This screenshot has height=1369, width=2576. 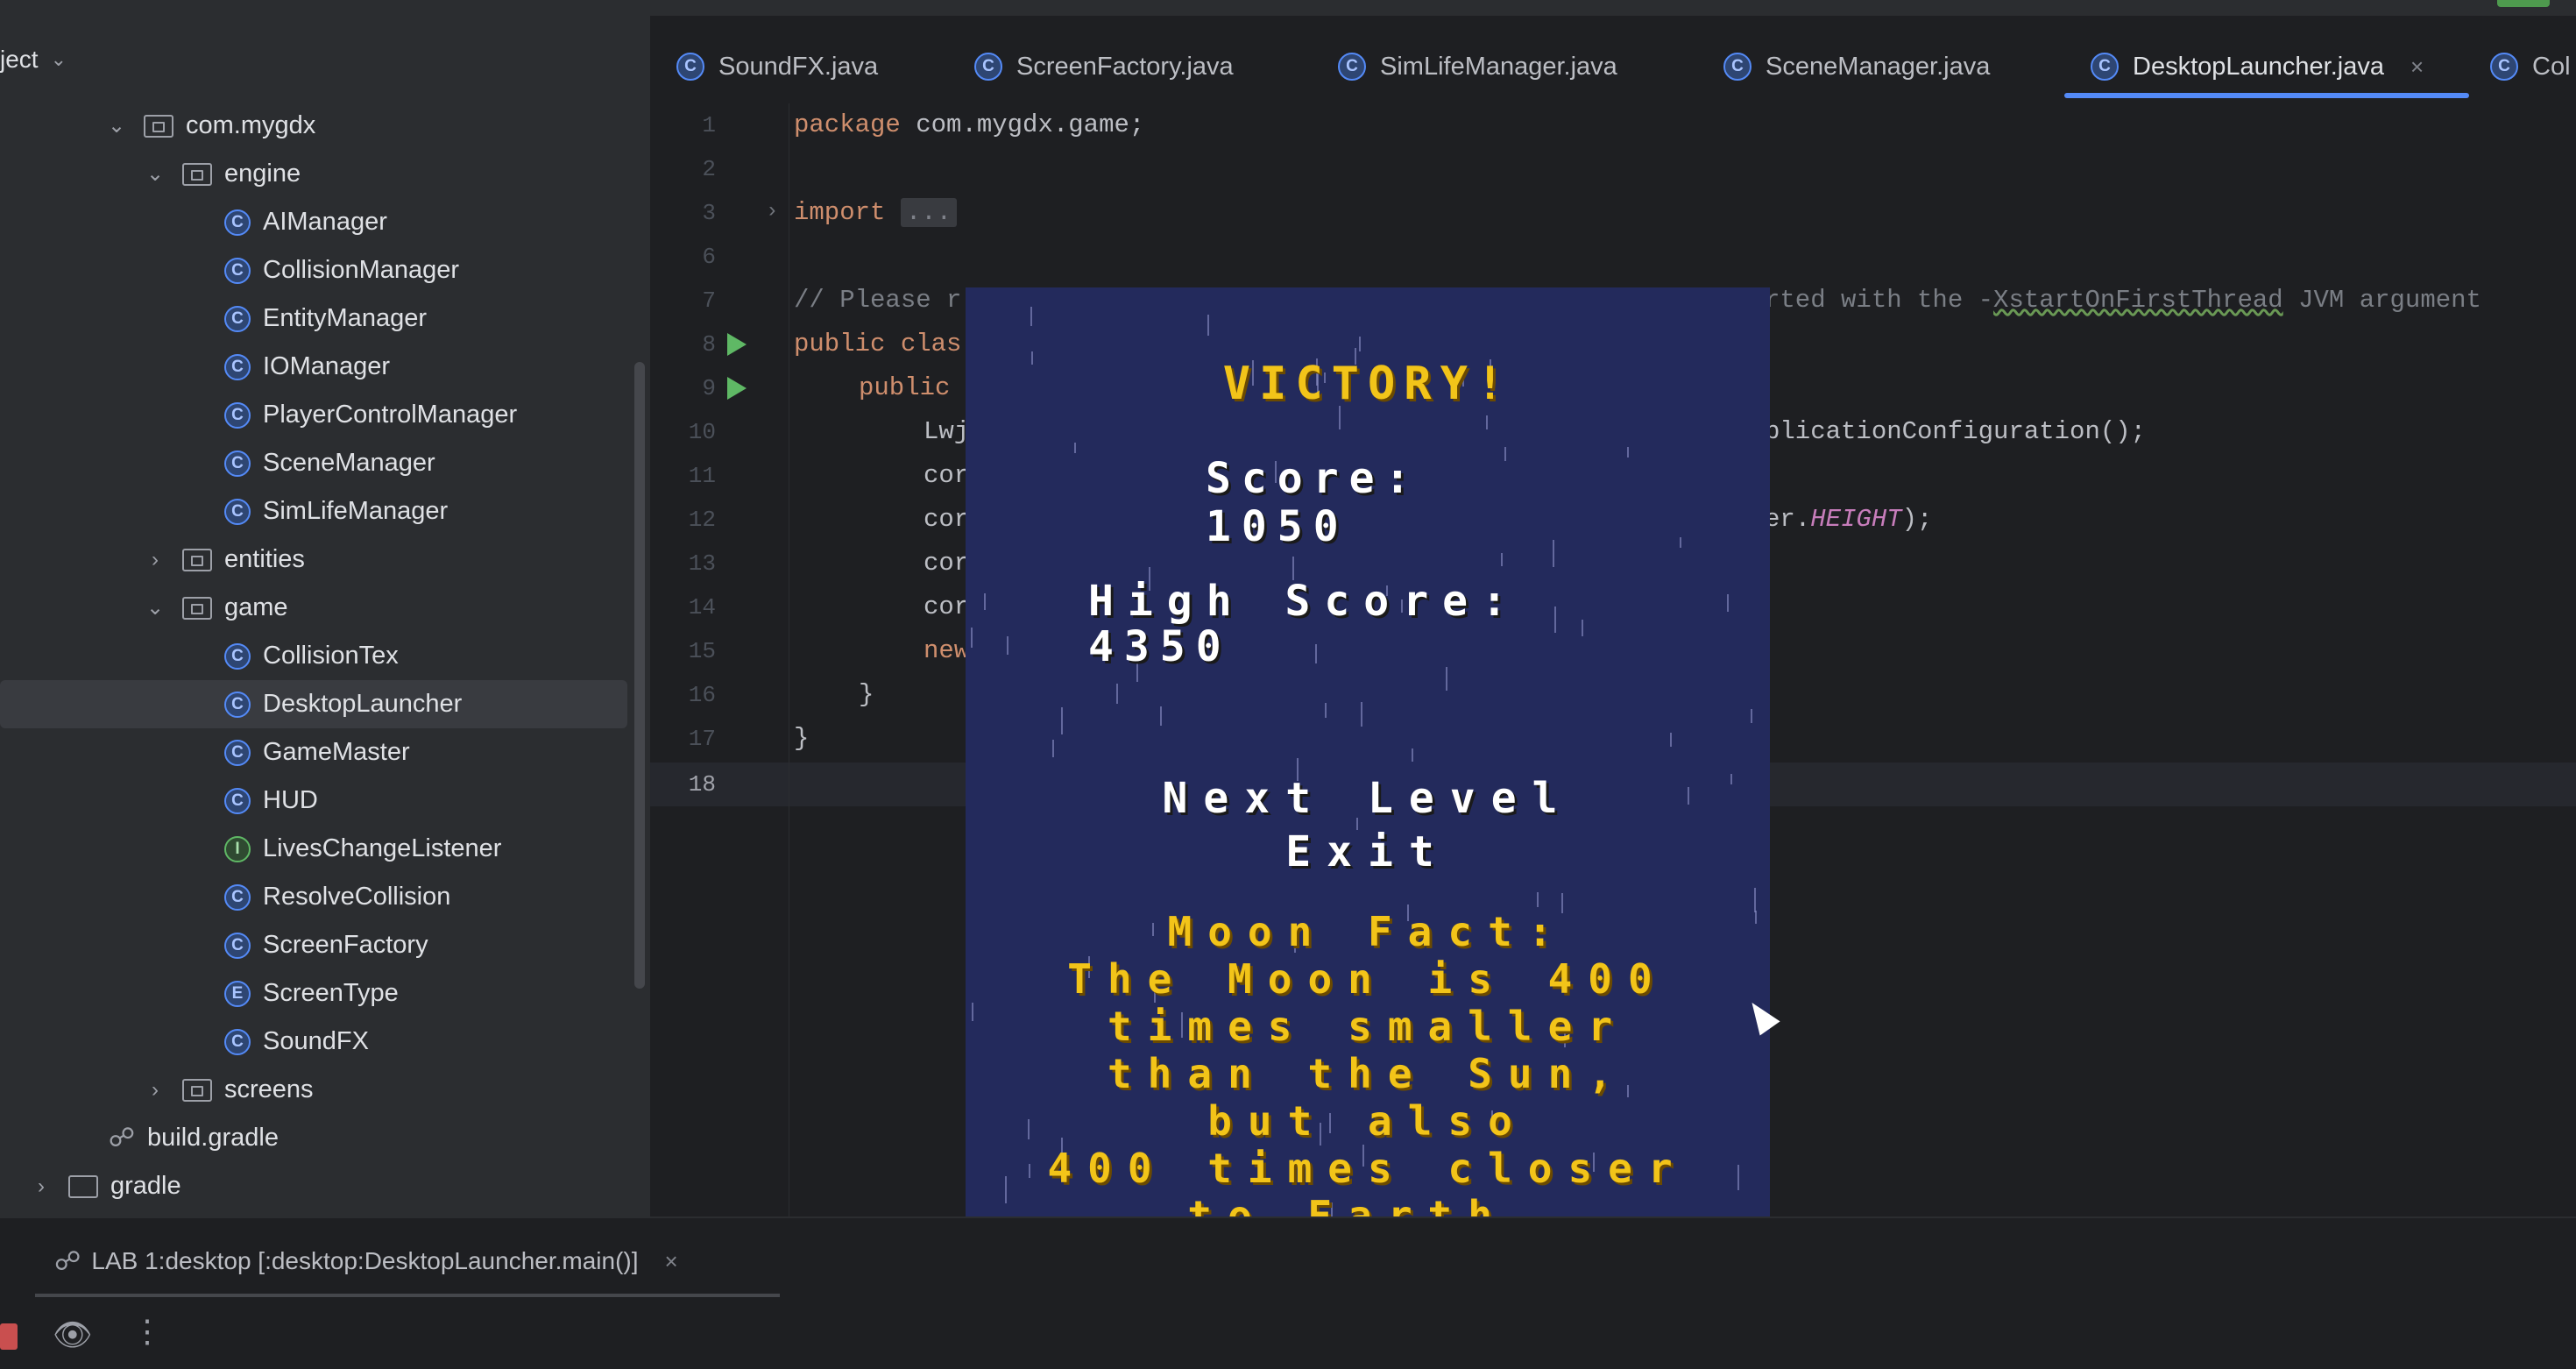 What do you see at coordinates (2266, 95) in the screenshot?
I see `active-tab-indicator` at bounding box center [2266, 95].